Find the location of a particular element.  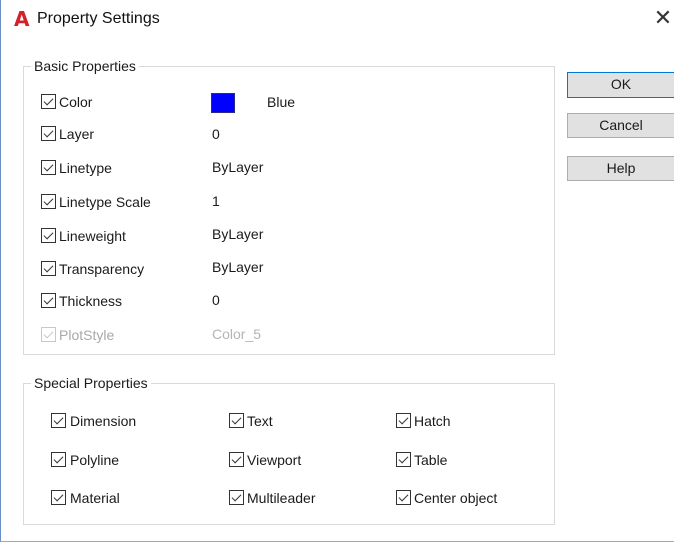

viewport-checkbox is located at coordinates (236, 459).